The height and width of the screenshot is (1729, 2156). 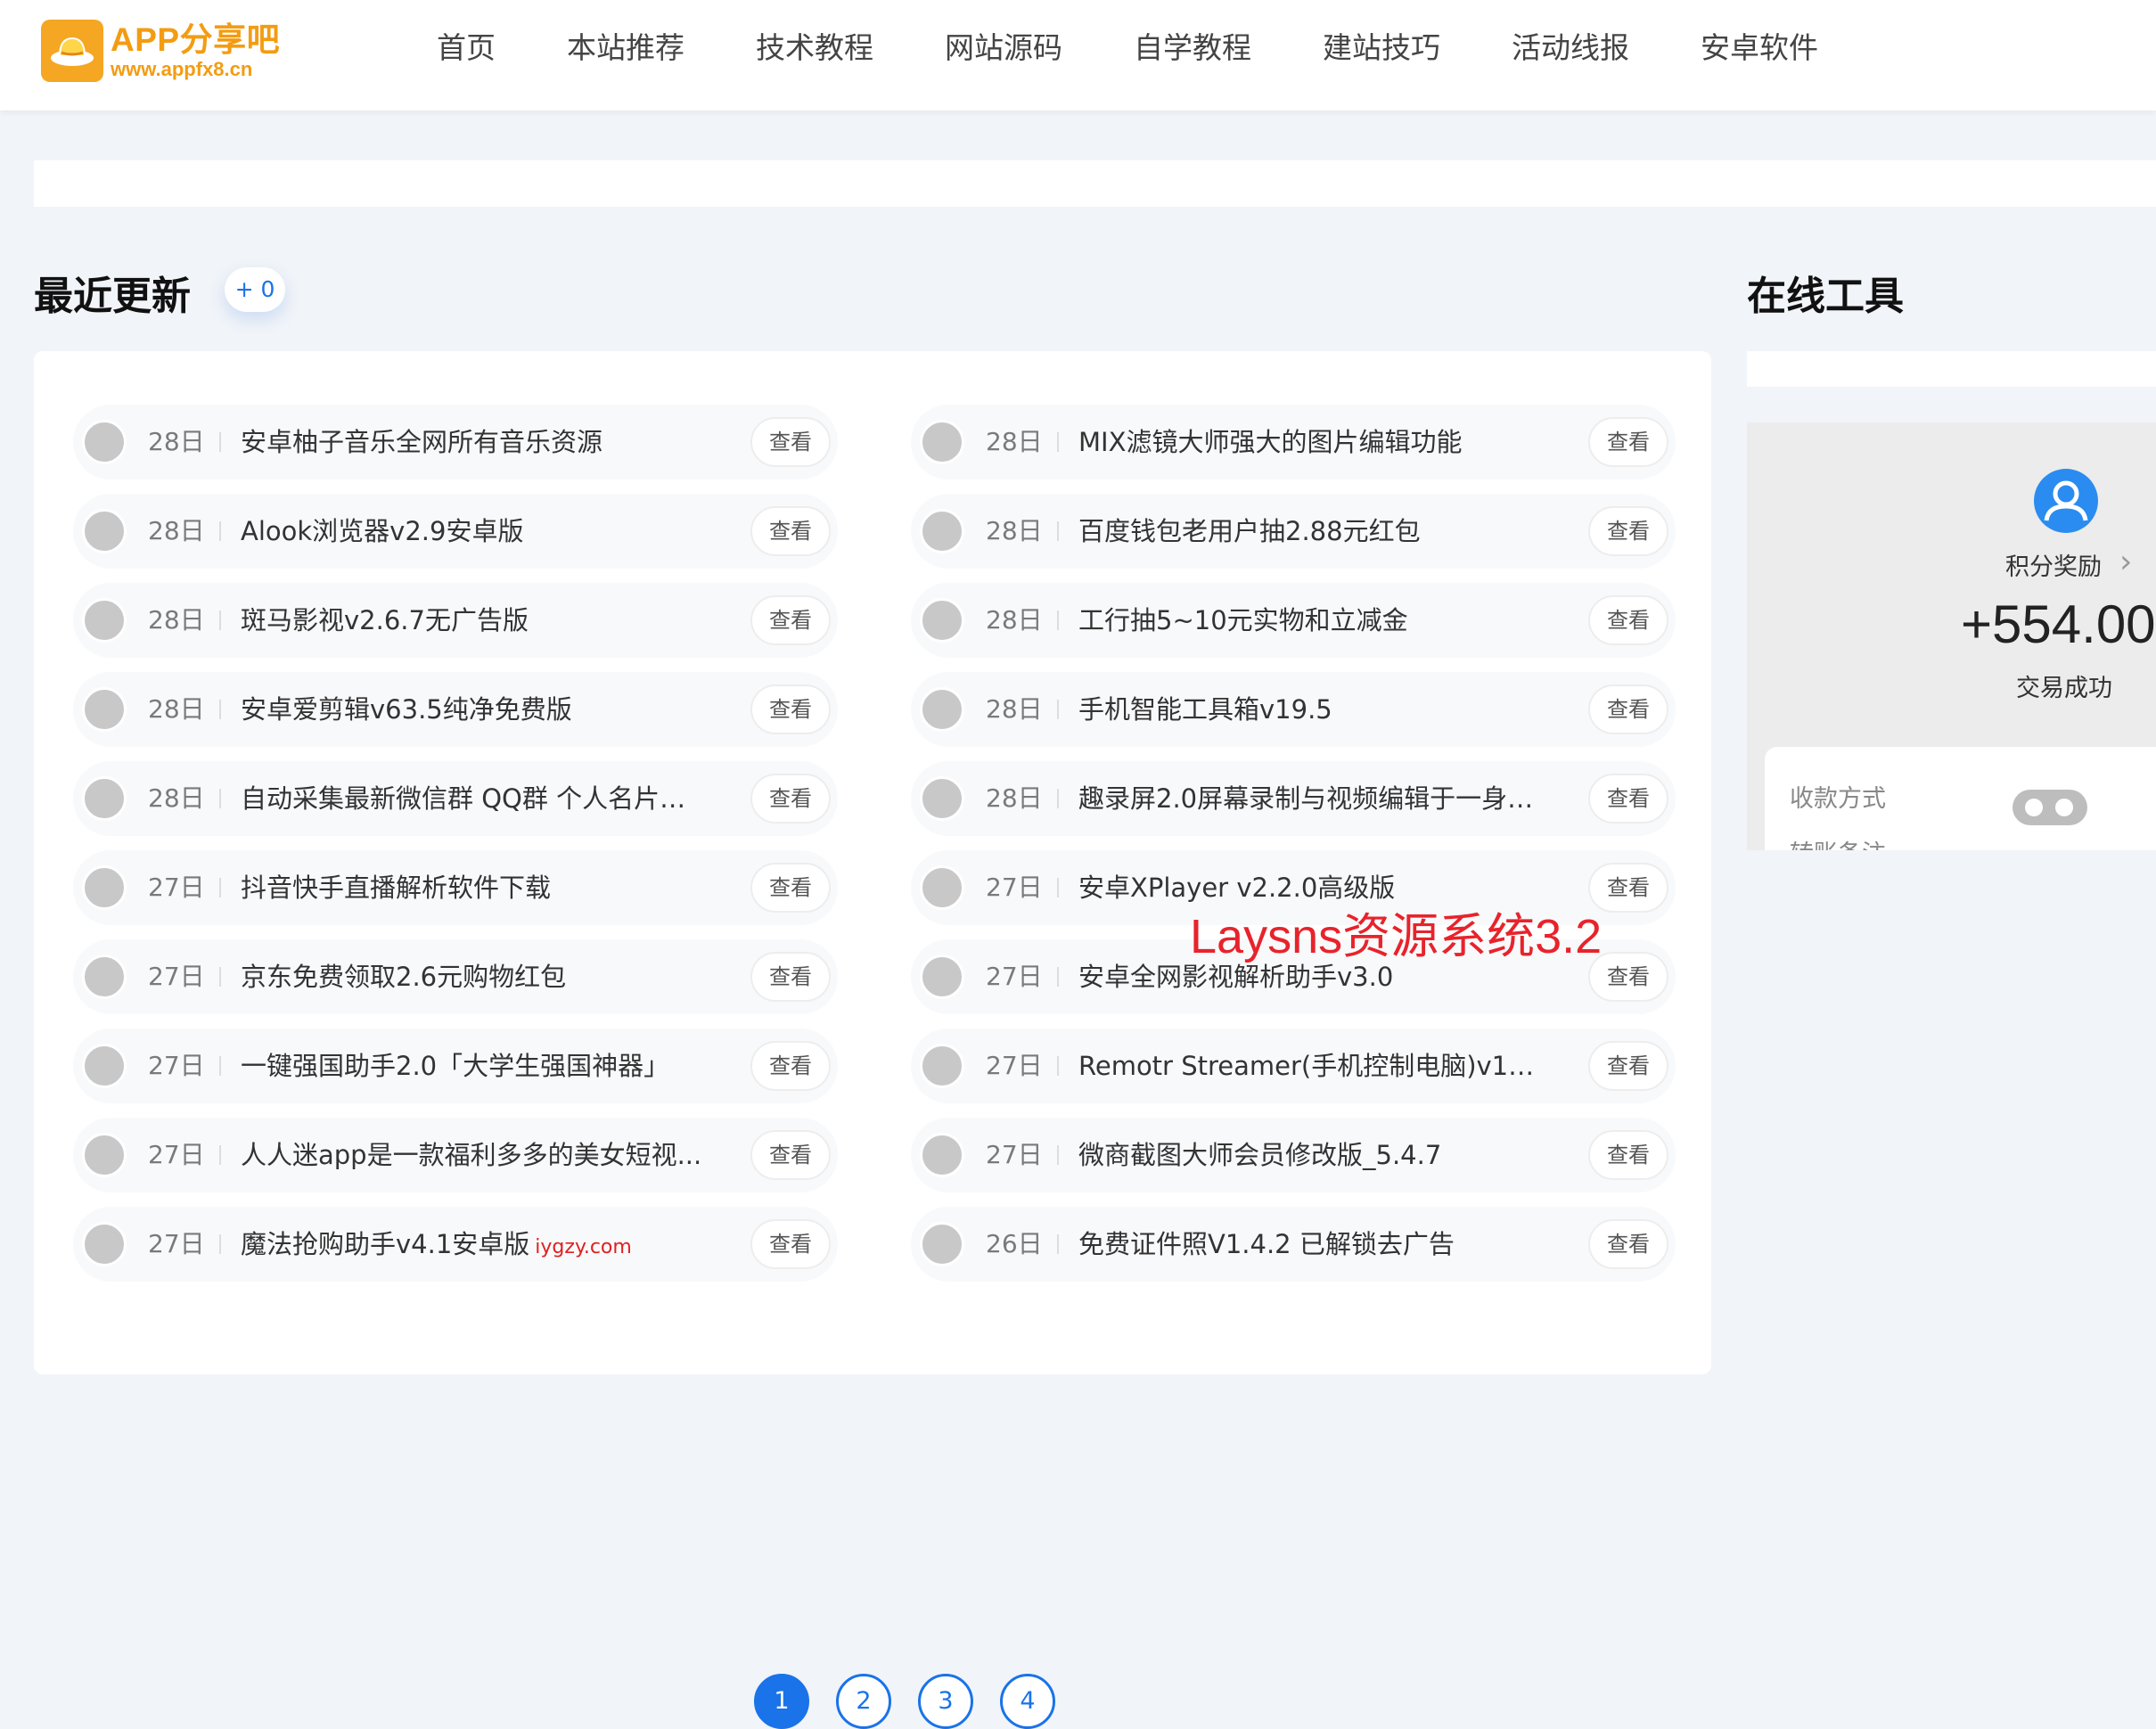 I want to click on item-title-text: 京东免费领取2.6元购物红包, so click(x=404, y=977).